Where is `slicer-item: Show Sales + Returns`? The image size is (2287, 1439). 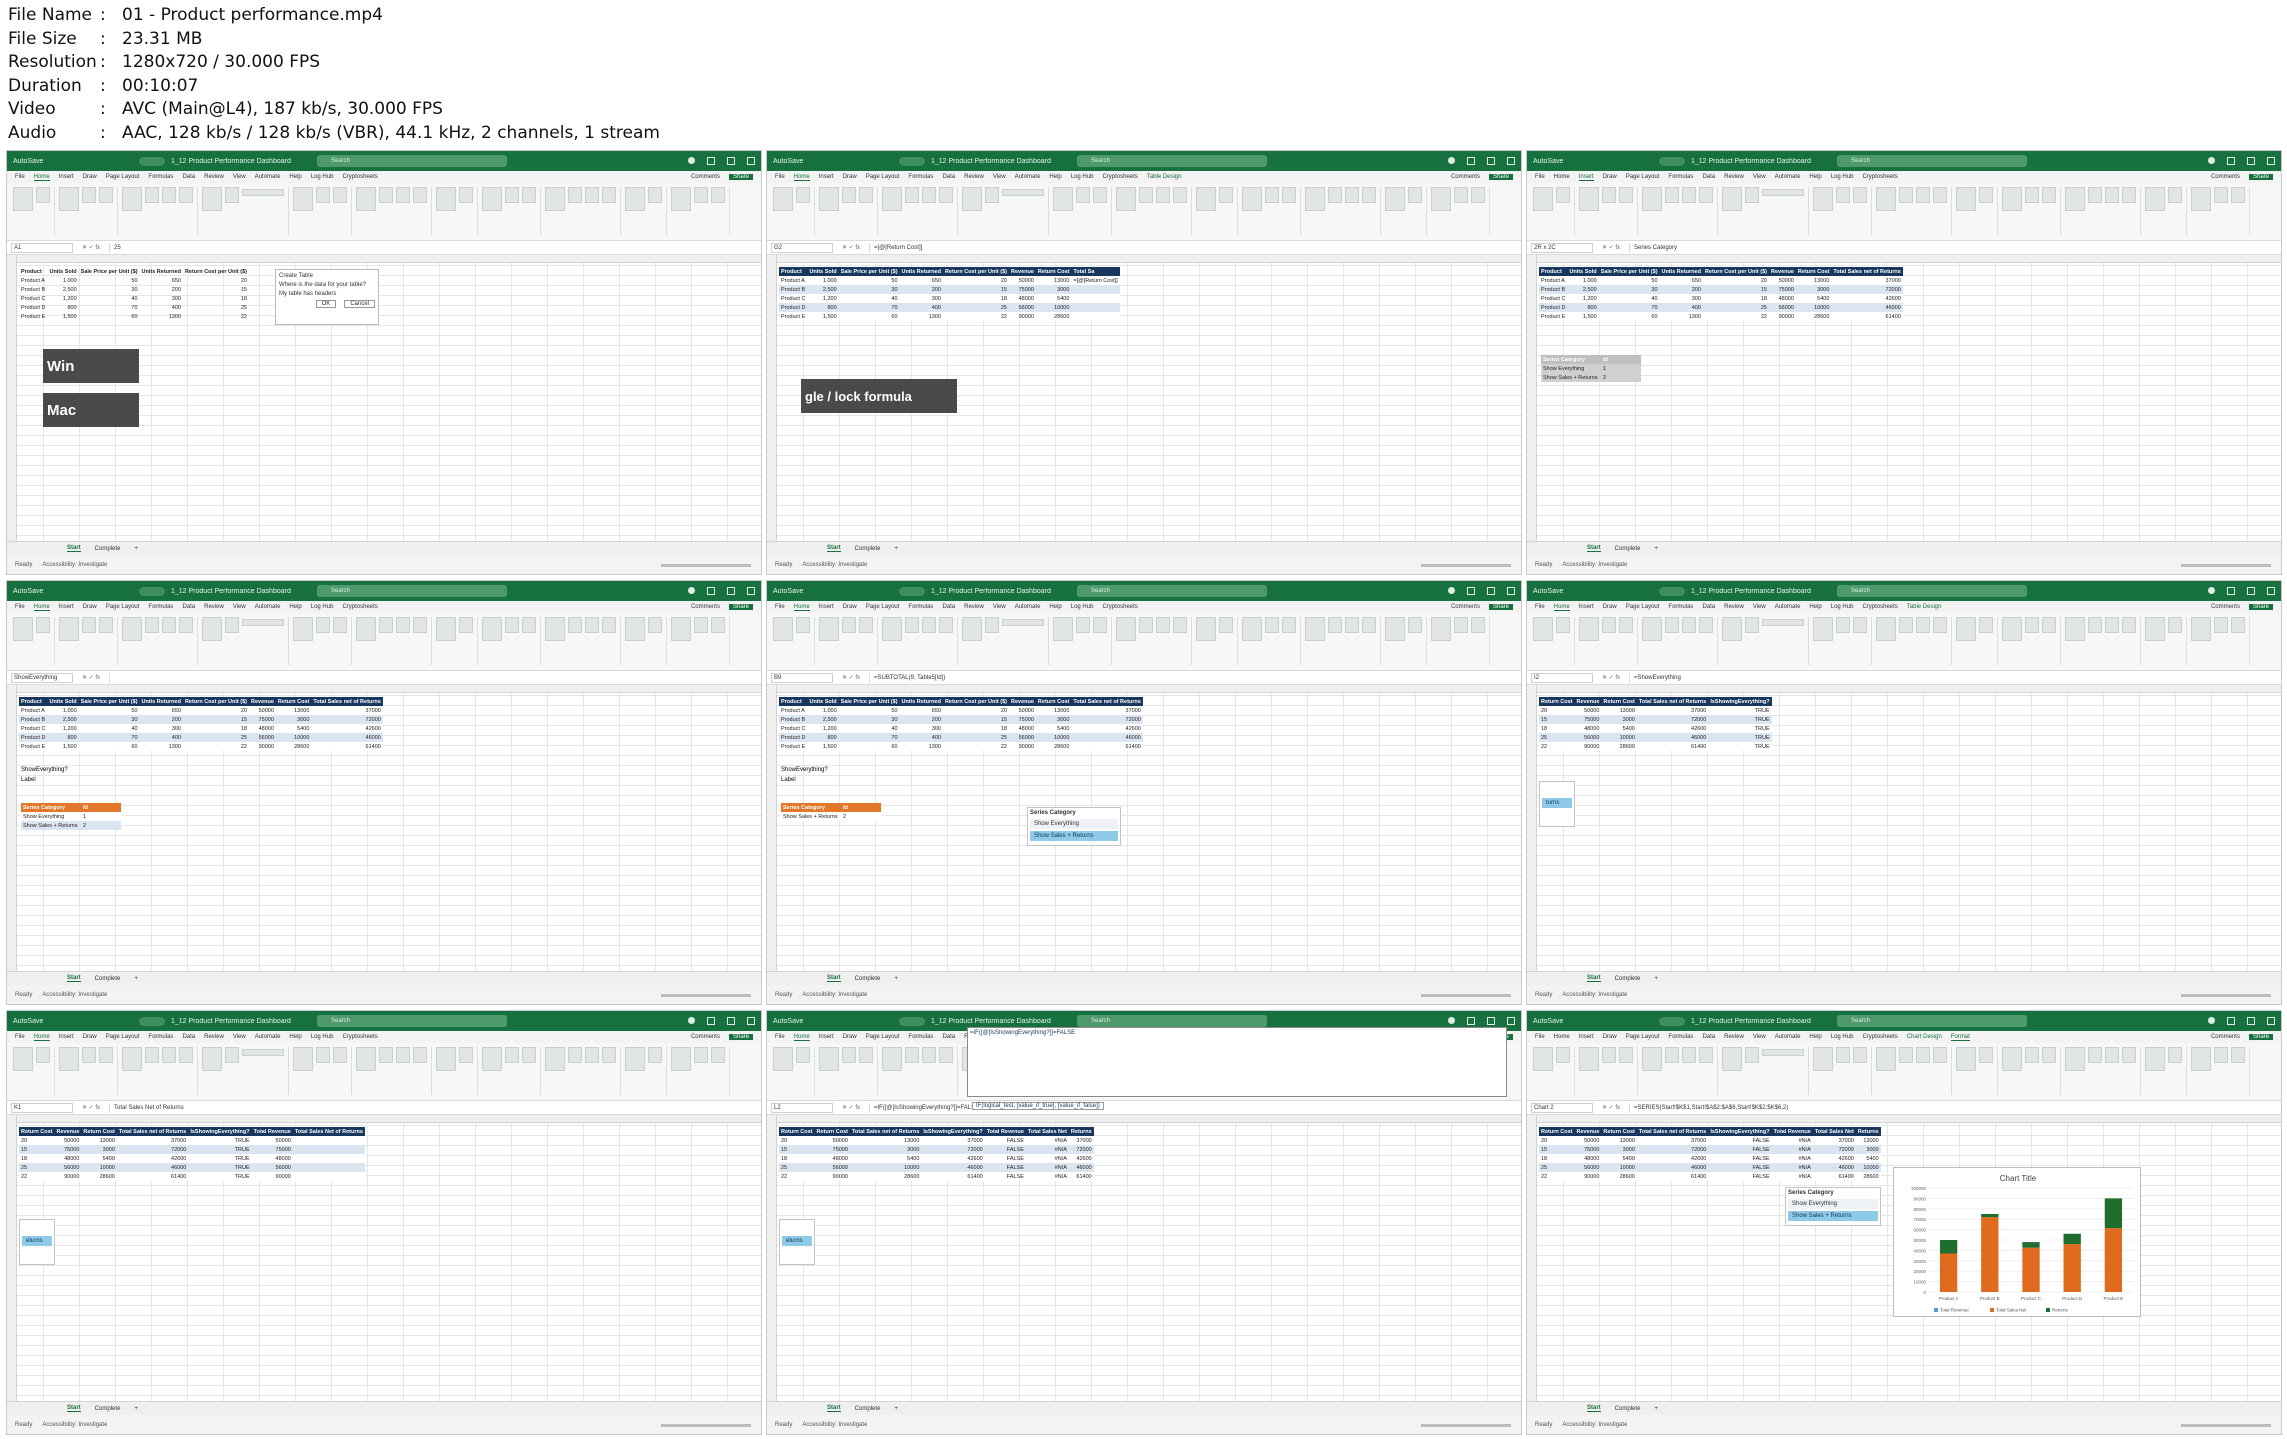 slicer-item: Show Sales + Returns is located at coordinates (1074, 836).